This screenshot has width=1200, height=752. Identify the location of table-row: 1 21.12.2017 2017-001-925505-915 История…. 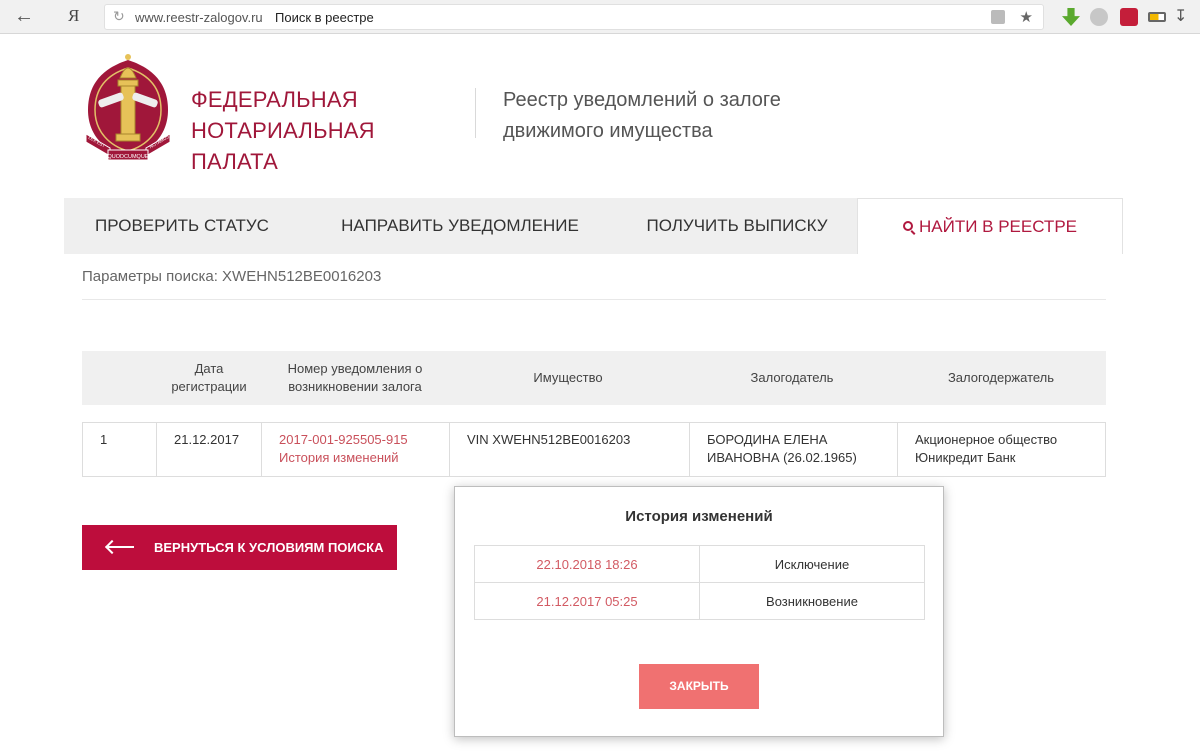
(594, 449).